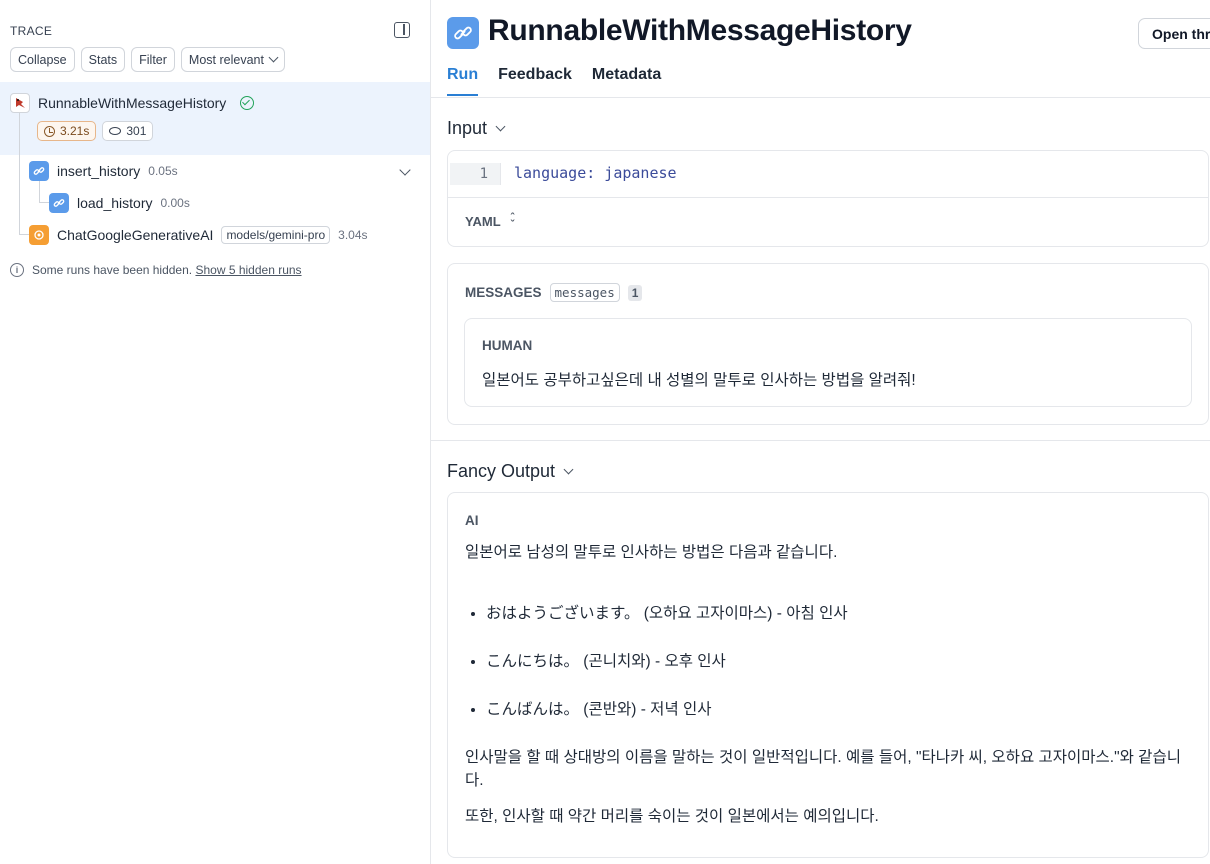 This screenshot has height=864, width=1210. I want to click on sort-dropdown: Most relevant, so click(232, 59).